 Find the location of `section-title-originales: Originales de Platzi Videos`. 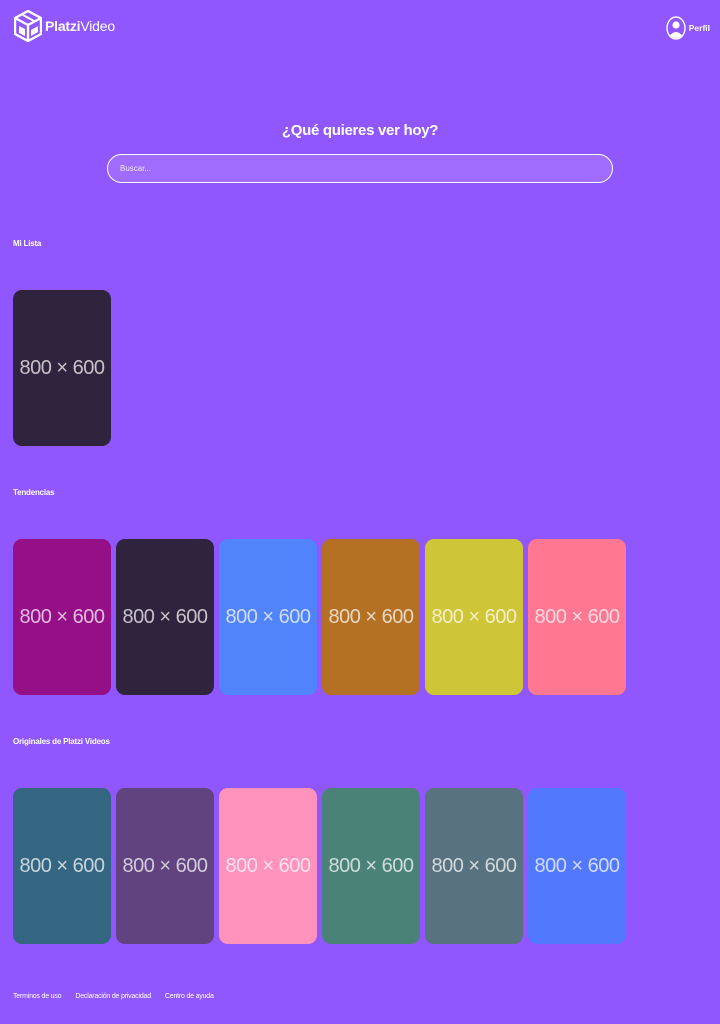

section-title-originales: Originales de Platzi Videos is located at coordinates (61, 741).